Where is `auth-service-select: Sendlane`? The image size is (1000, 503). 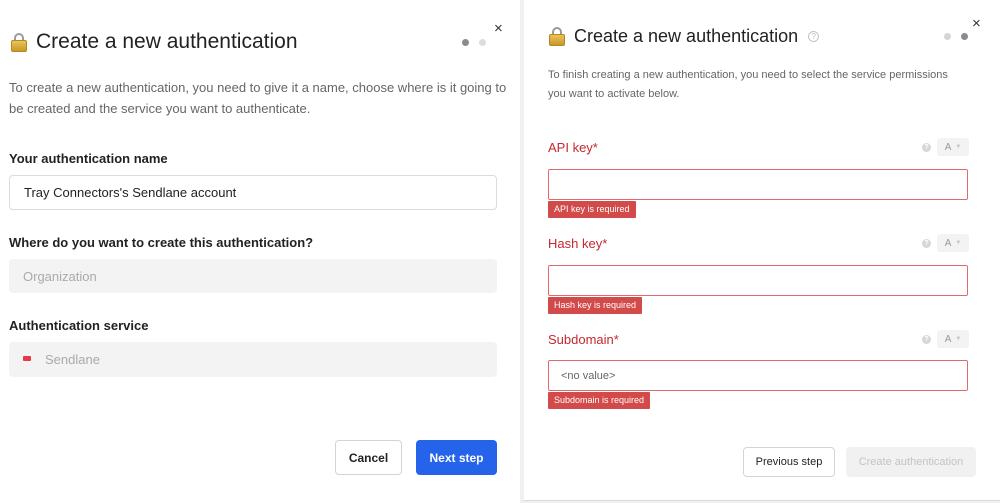 auth-service-select: Sendlane is located at coordinates (253, 359).